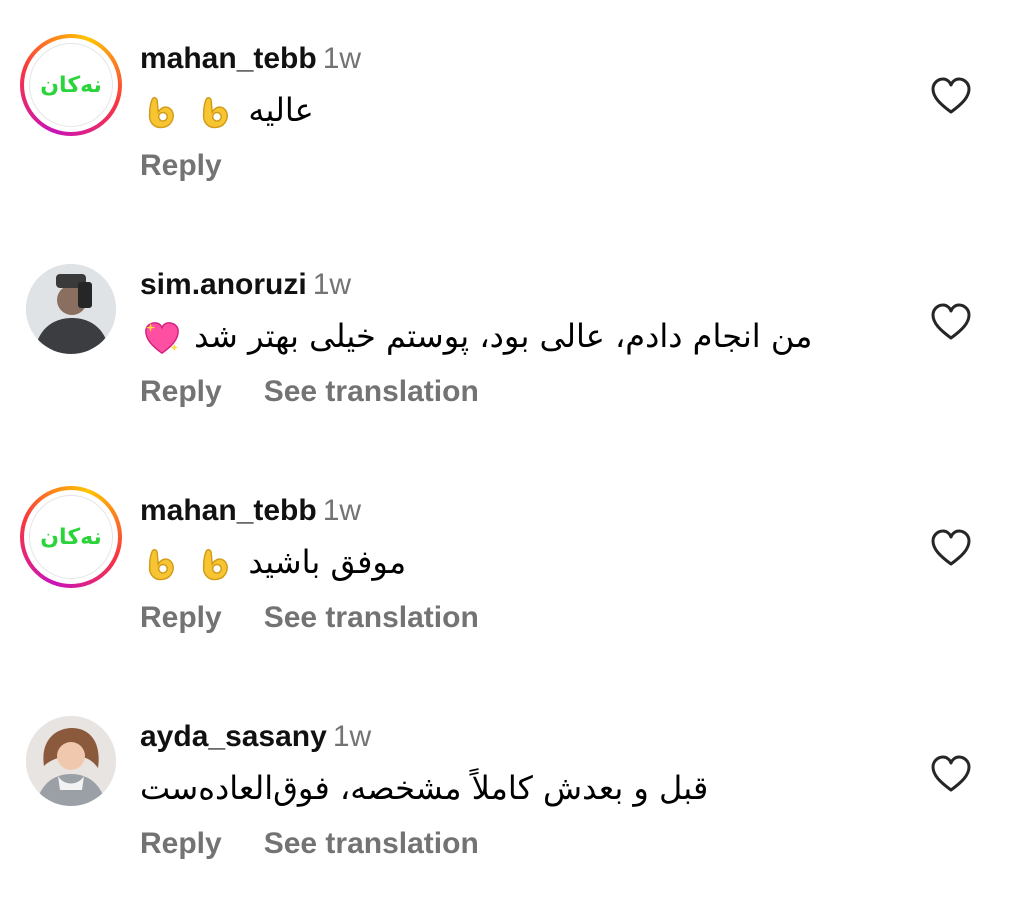 This screenshot has width=1024, height=916. Describe the element at coordinates (273, 562) in the screenshot. I see `comment-text: موفق باشید` at that location.